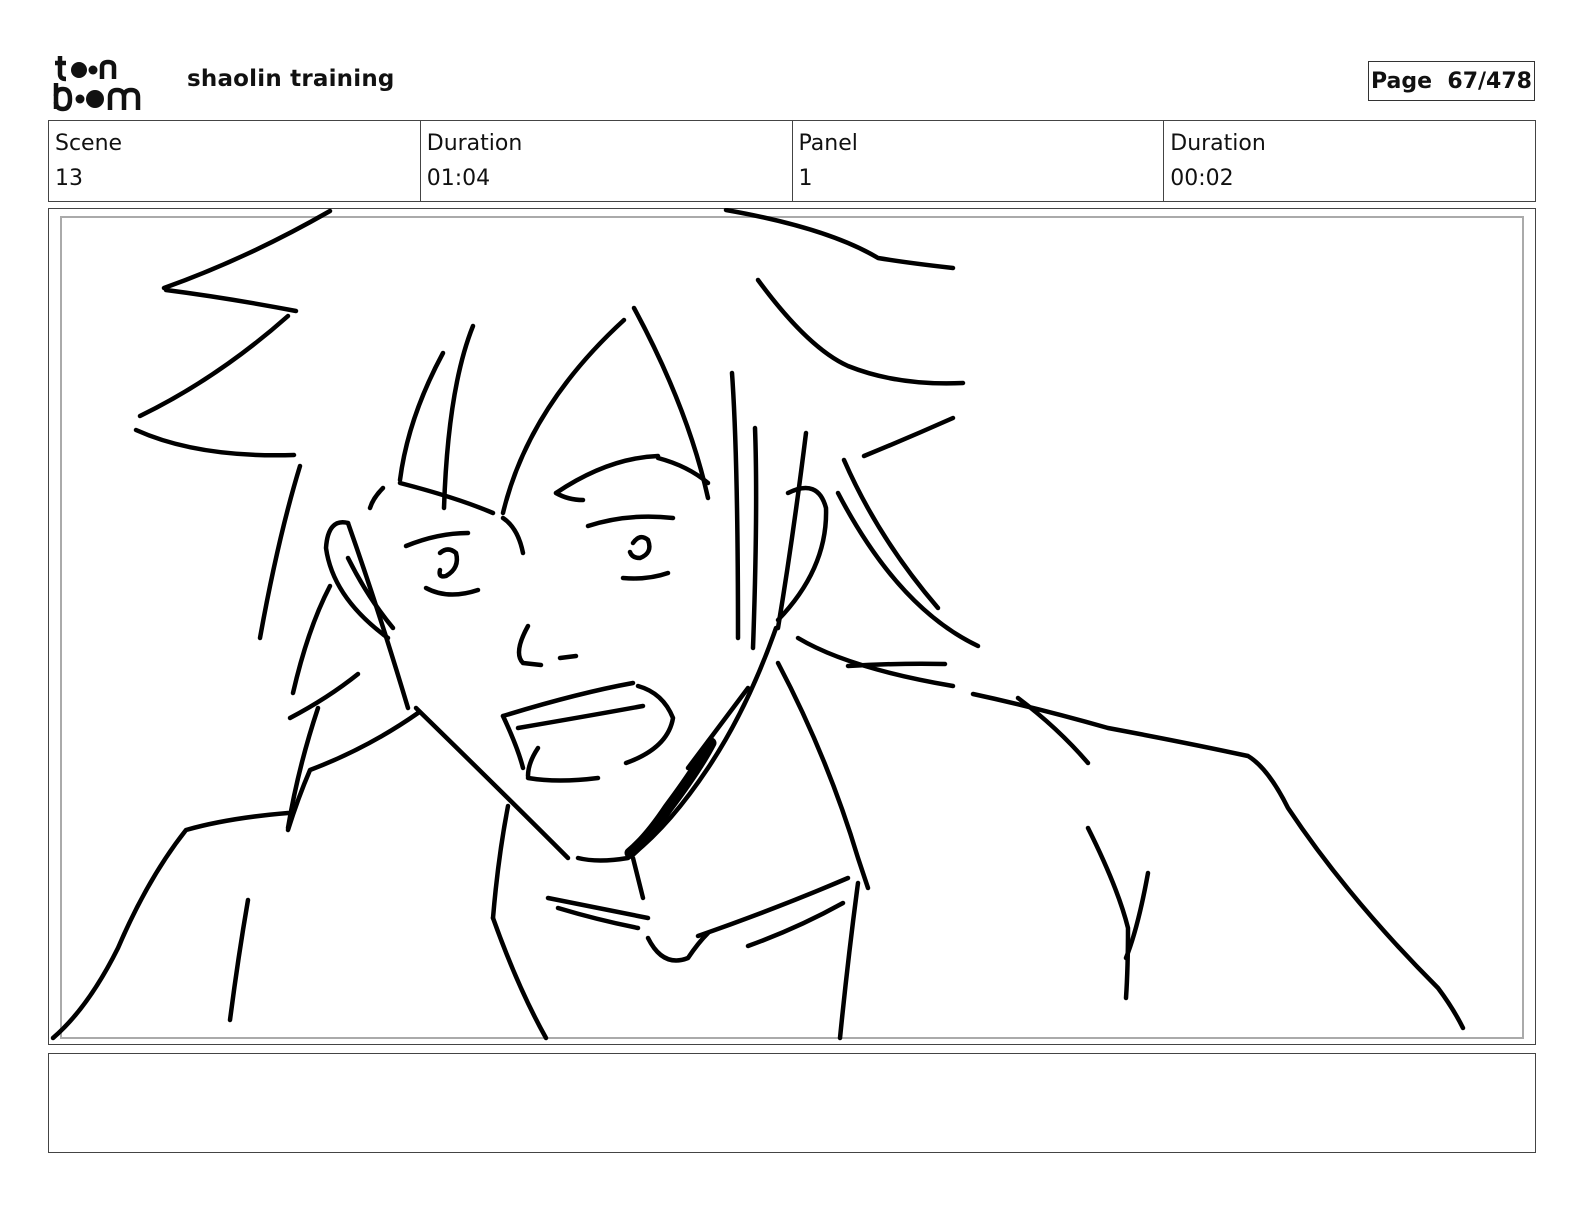 The height and width of the screenshot is (1224, 1584). I want to click on toonboom-logo, so click(97, 84).